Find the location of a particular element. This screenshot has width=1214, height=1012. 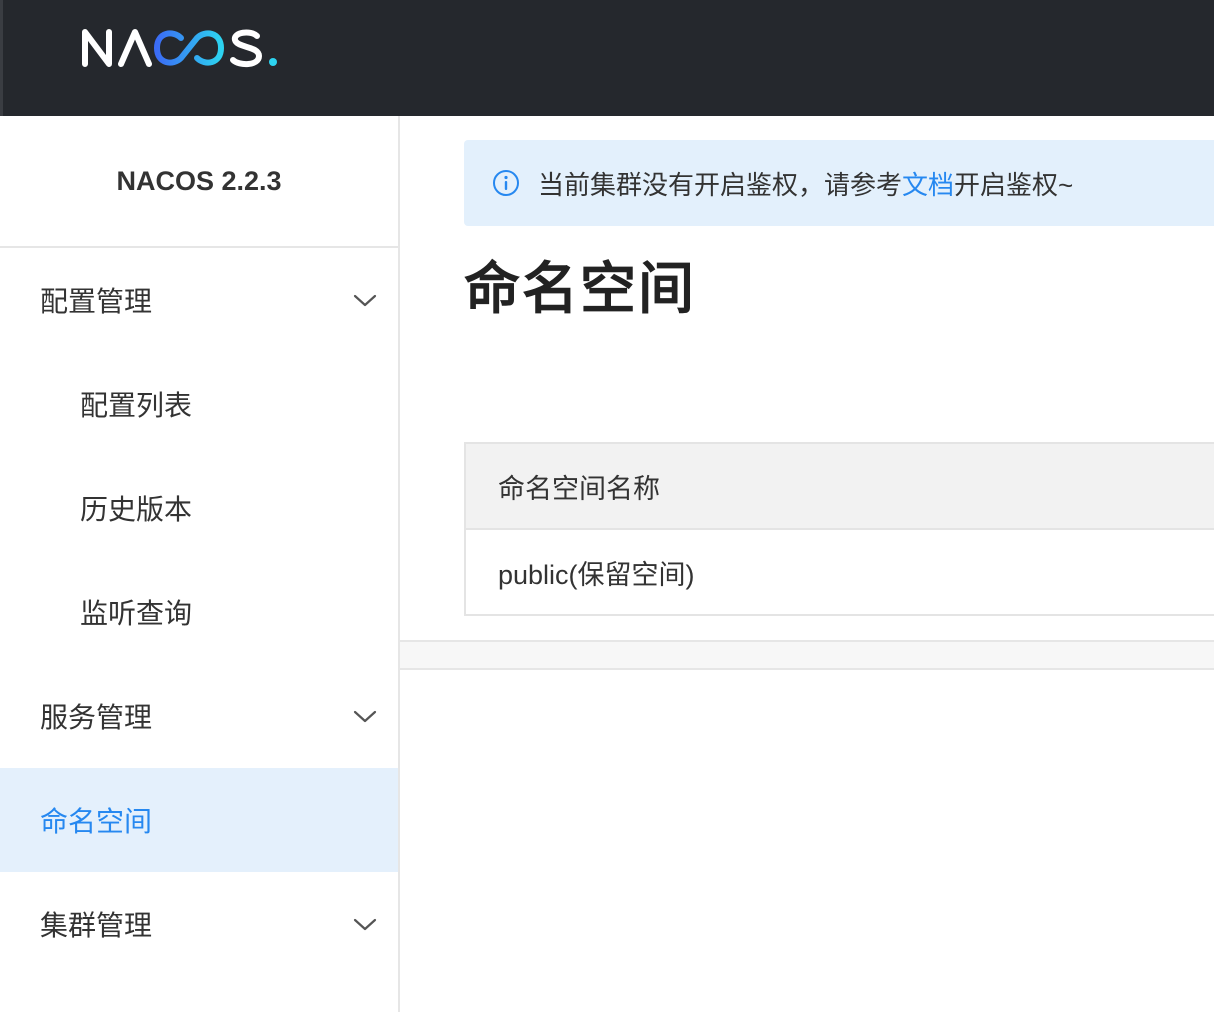

menu-label: 监听查询 is located at coordinates (136, 613).